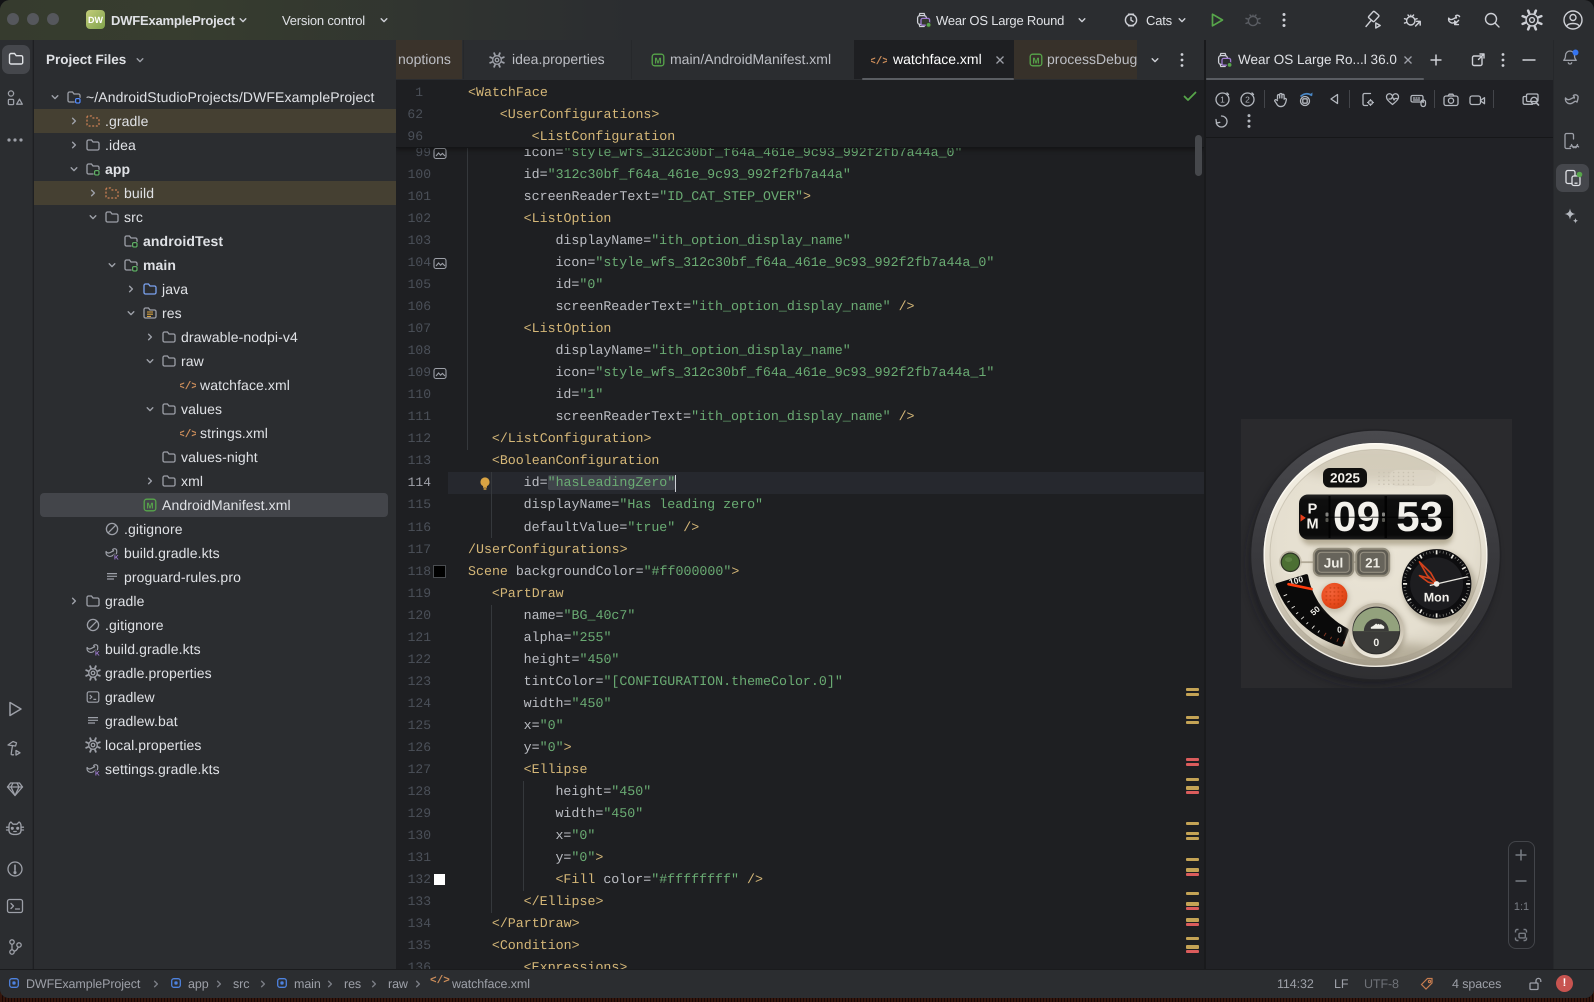 The height and width of the screenshot is (1002, 1594). What do you see at coordinates (1356, 516) in the screenshot?
I see `svg-text: 09` at bounding box center [1356, 516].